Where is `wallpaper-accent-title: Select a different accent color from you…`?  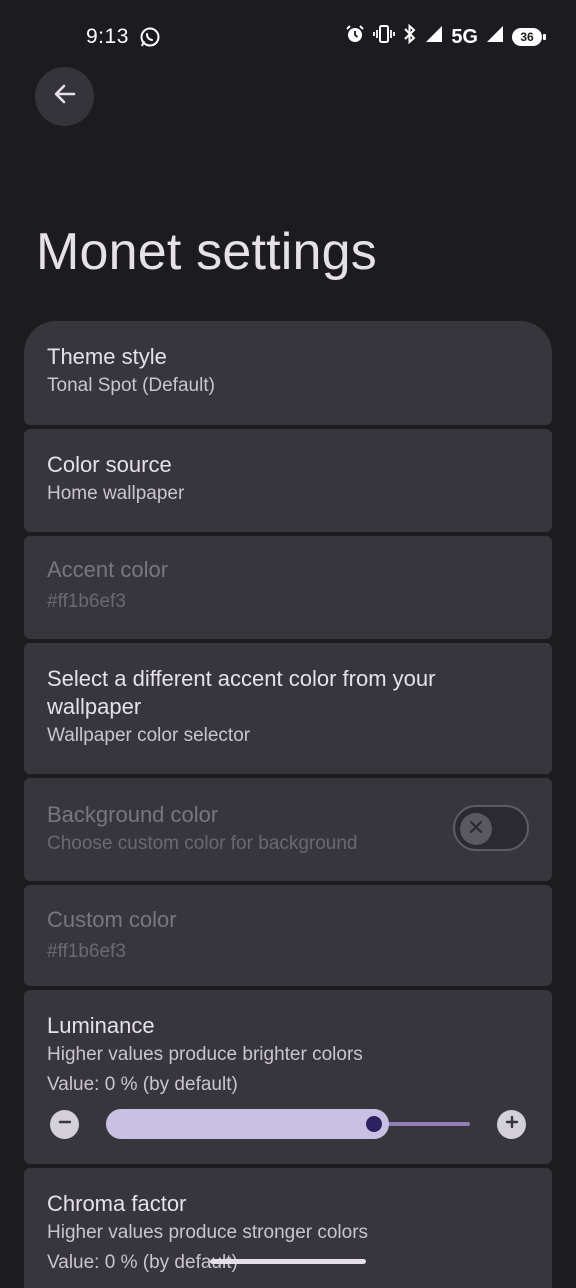
wallpaper-accent-title: Select a different accent color from you… is located at coordinates (241, 692).